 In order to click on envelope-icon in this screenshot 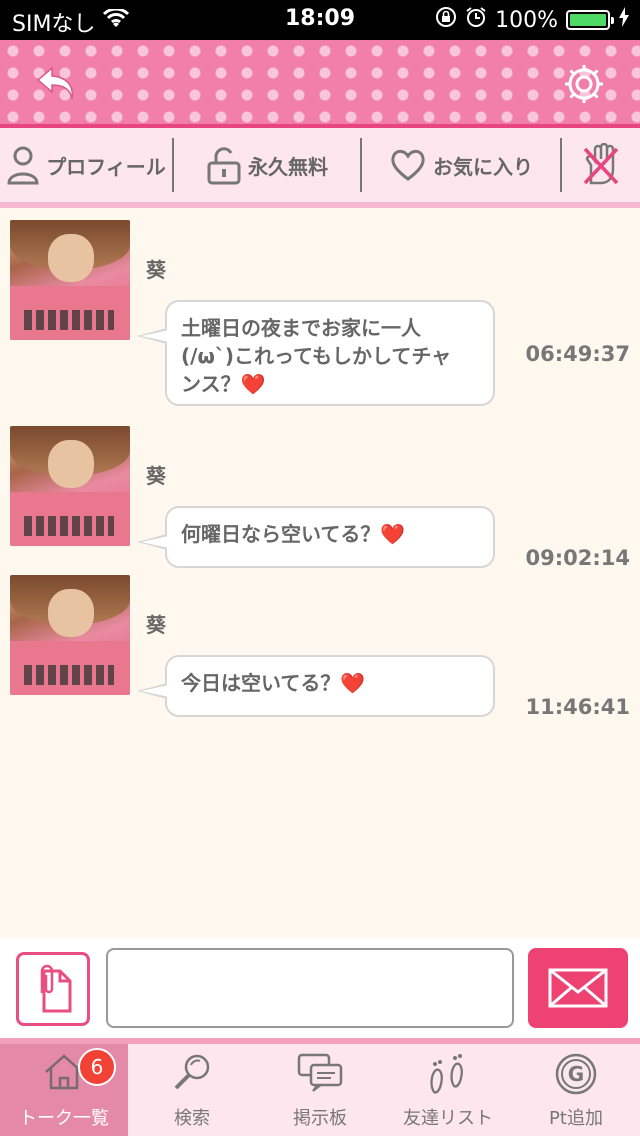, I will do `click(578, 988)`.